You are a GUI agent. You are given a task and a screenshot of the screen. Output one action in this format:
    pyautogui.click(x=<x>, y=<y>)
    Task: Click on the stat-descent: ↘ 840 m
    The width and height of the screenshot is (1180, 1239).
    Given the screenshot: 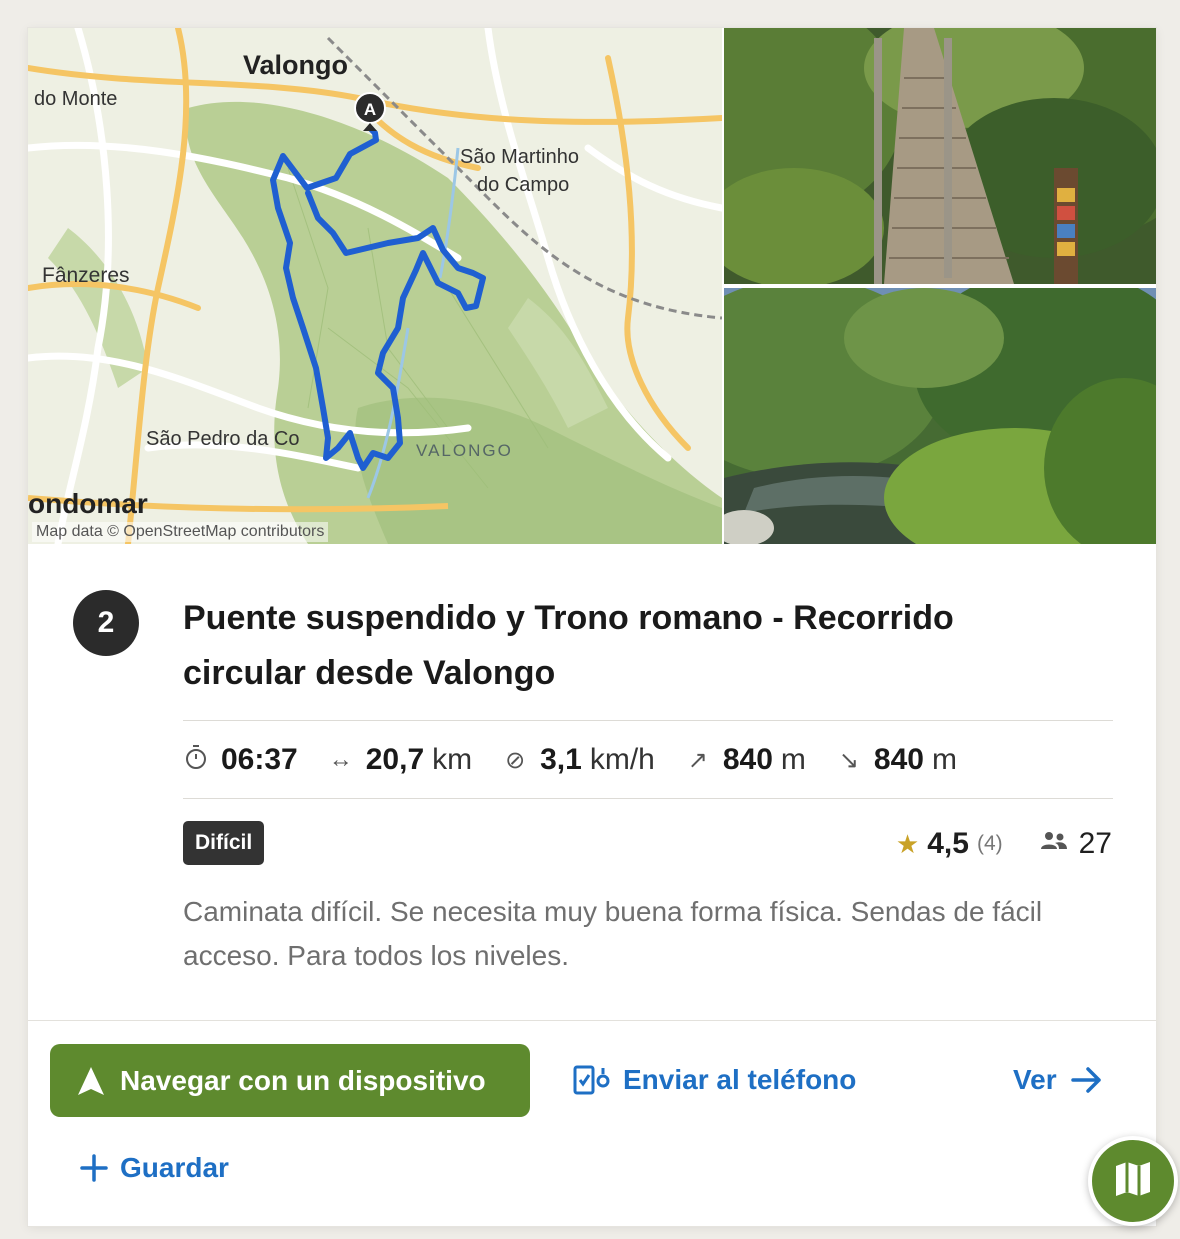 What is the action you would take?
    pyautogui.click(x=896, y=760)
    